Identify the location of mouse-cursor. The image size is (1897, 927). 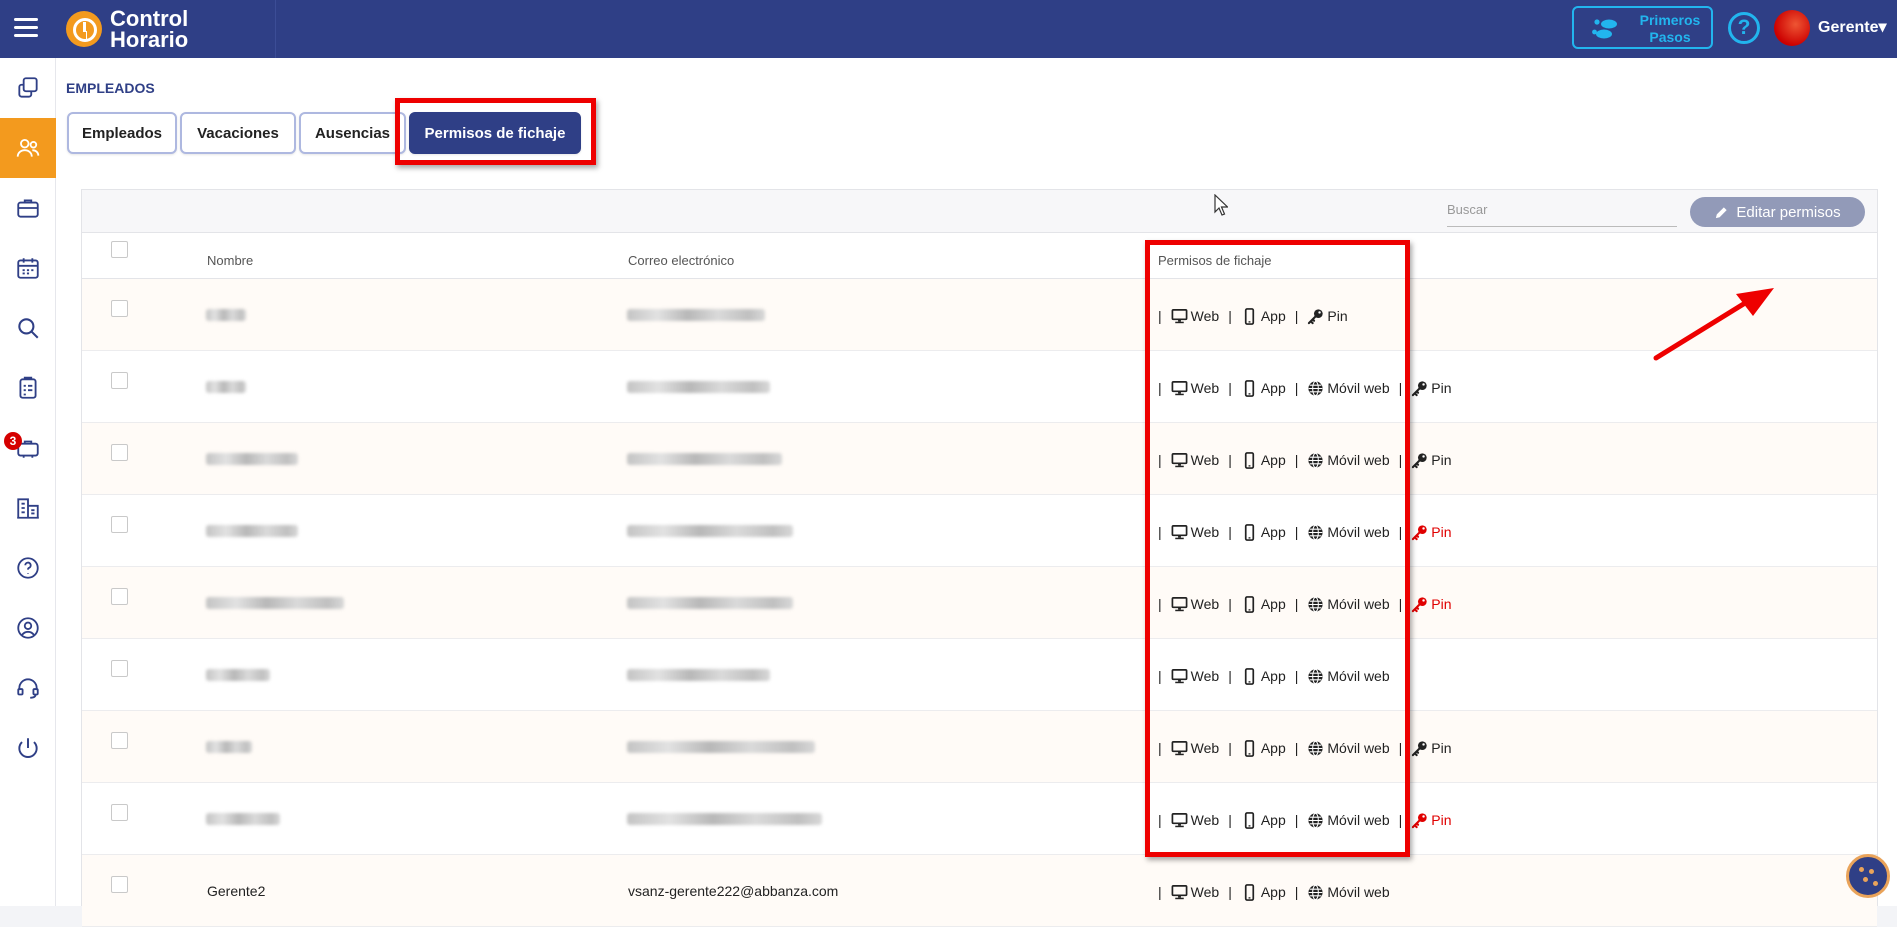
(1221, 205).